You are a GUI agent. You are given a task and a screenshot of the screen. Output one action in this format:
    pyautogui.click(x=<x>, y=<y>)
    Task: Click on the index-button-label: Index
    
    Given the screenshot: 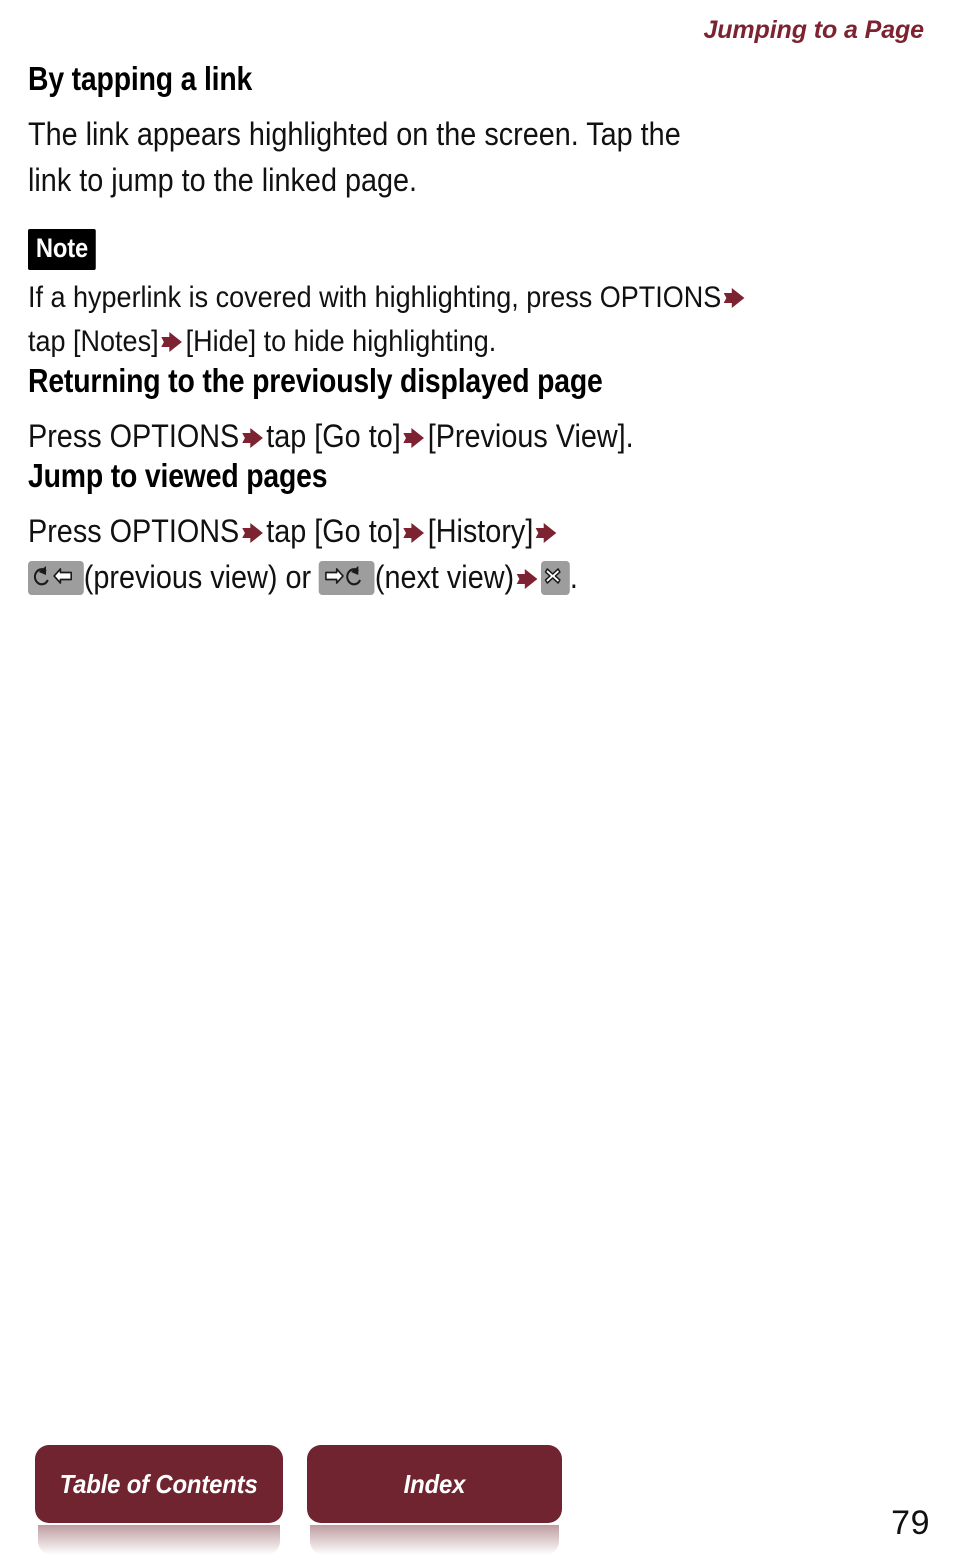 What is the action you would take?
    pyautogui.click(x=434, y=1483)
    